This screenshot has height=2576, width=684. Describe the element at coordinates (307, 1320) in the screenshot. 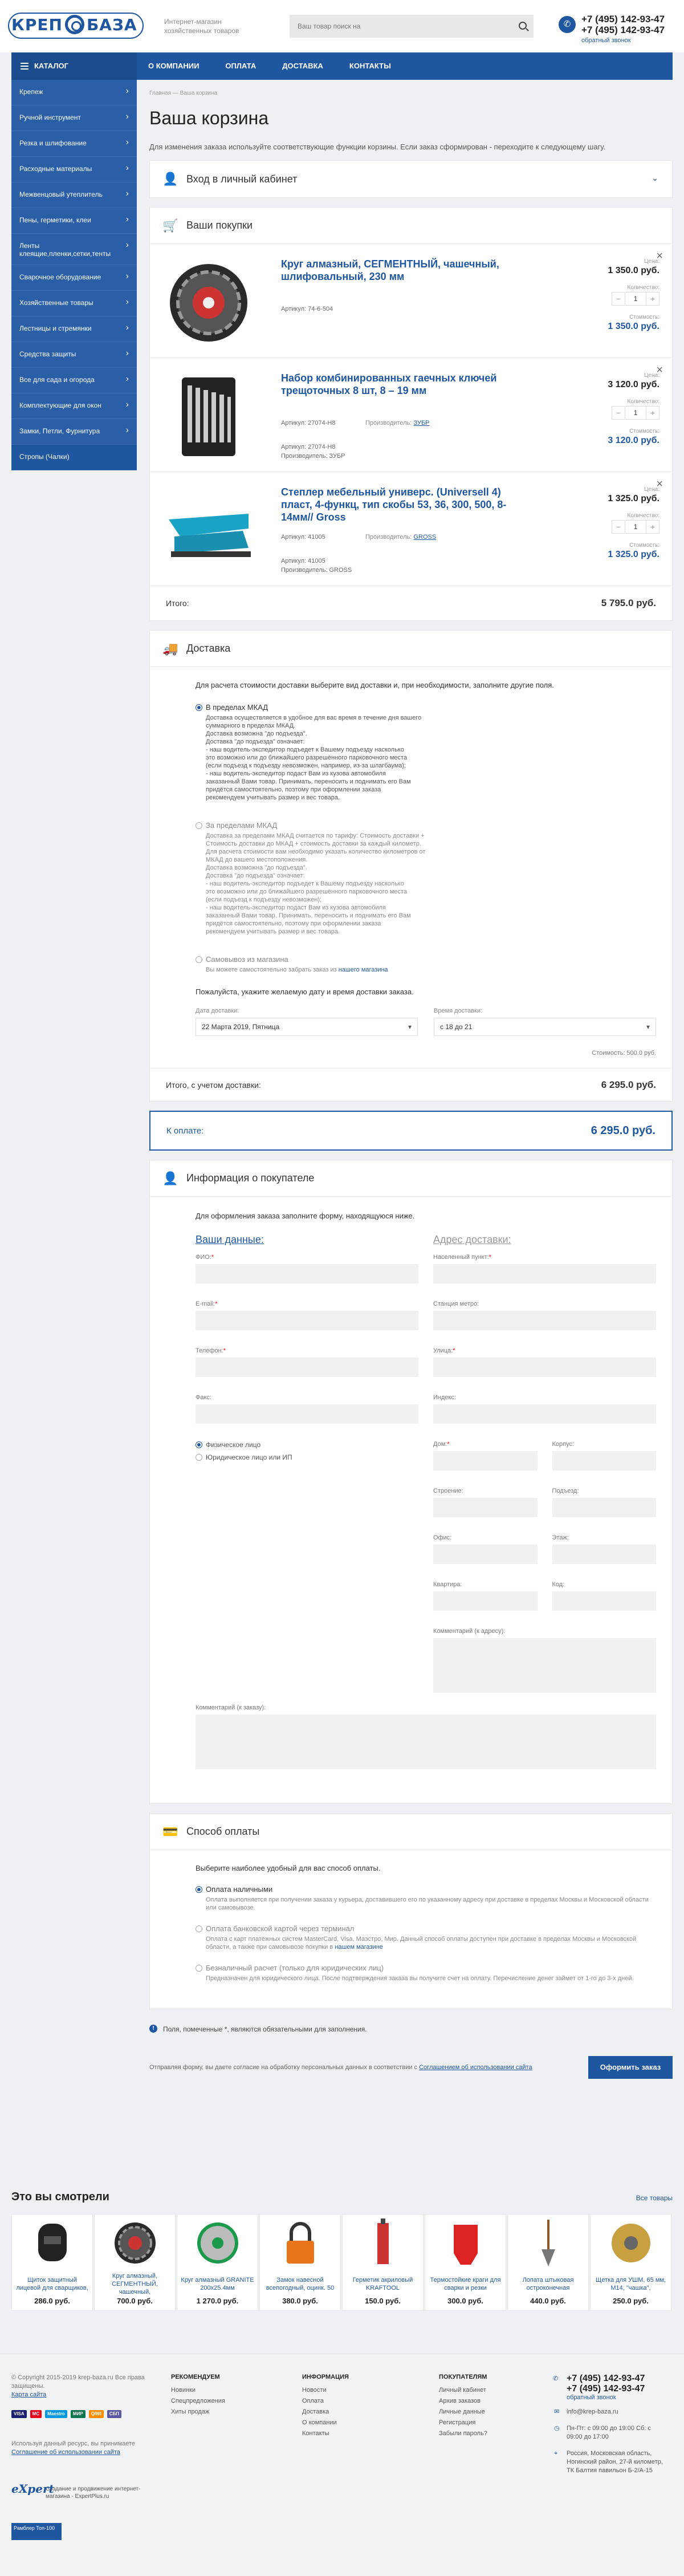

I see `email-input` at that location.